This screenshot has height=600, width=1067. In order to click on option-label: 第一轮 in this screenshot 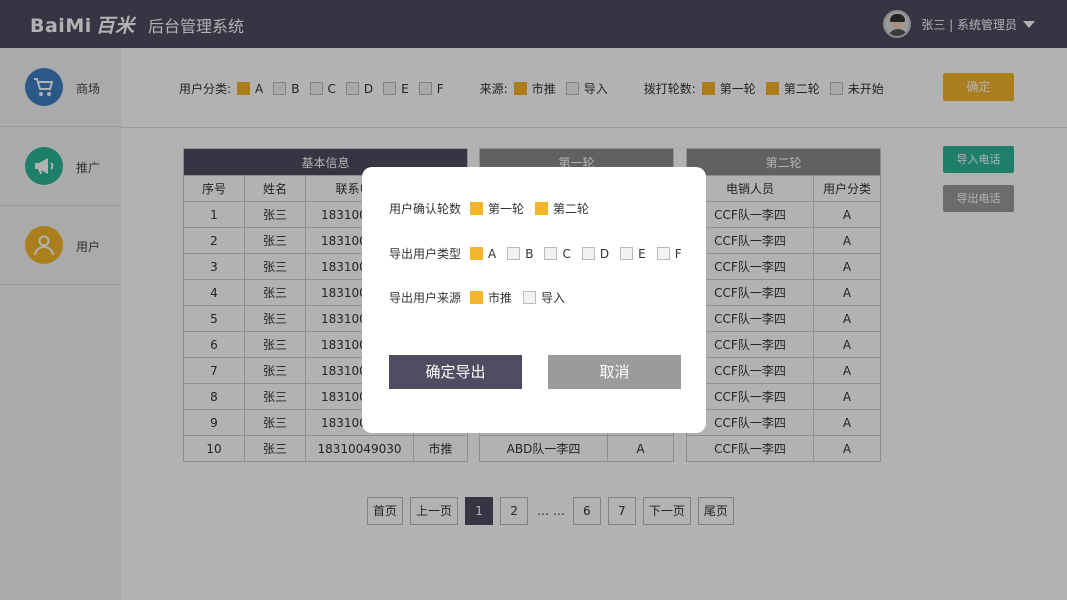, I will do `click(506, 209)`.